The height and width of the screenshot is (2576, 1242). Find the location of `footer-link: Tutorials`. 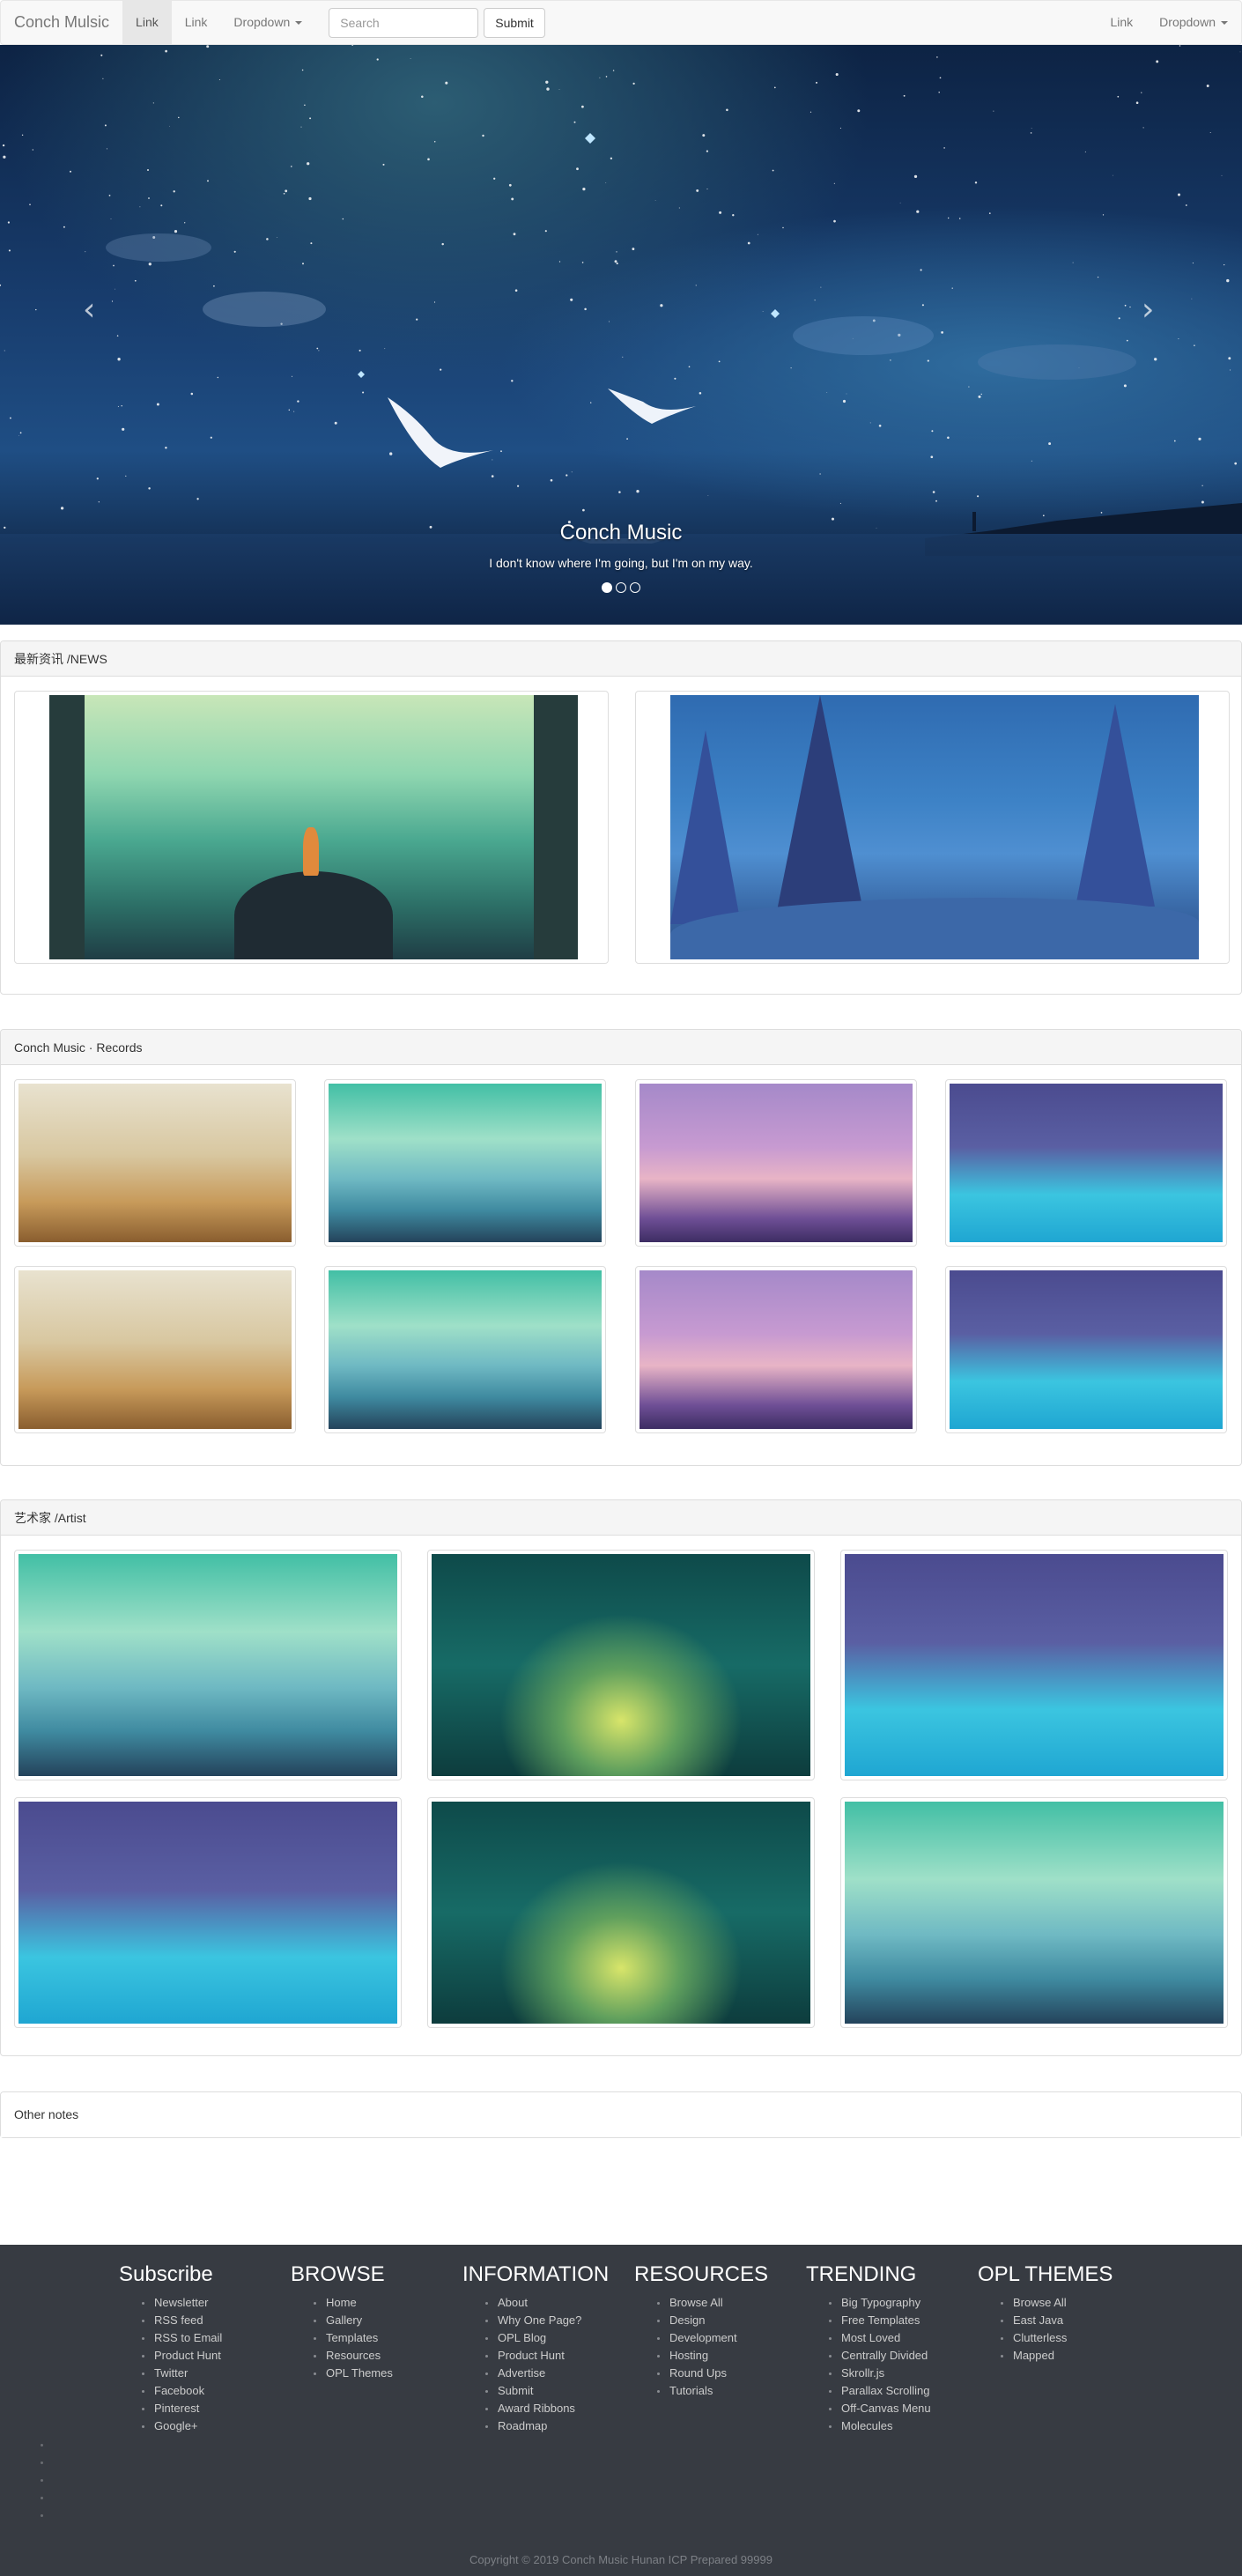

footer-link: Tutorials is located at coordinates (729, 2391).